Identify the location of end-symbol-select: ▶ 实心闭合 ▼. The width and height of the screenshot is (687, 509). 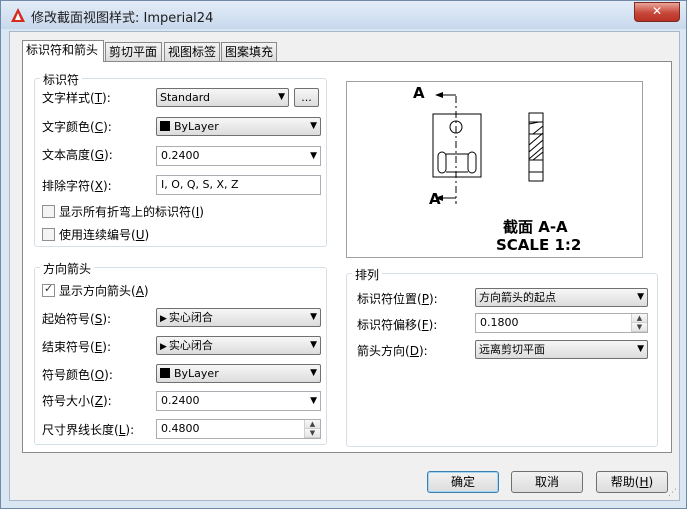
(238, 345).